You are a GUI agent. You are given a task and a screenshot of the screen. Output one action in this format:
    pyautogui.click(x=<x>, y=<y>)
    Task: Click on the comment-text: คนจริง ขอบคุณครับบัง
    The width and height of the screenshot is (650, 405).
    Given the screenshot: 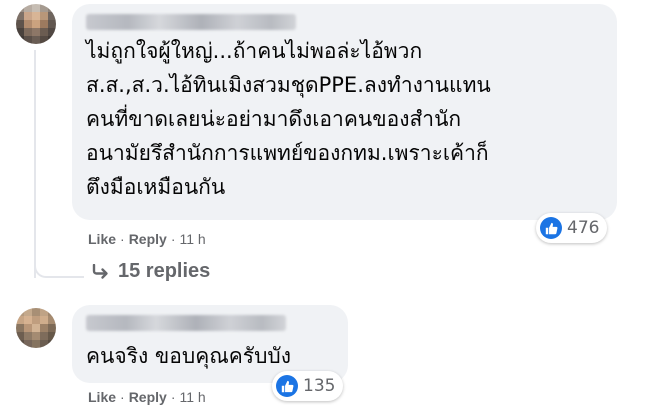 What is the action you would take?
    pyautogui.click(x=188, y=356)
    